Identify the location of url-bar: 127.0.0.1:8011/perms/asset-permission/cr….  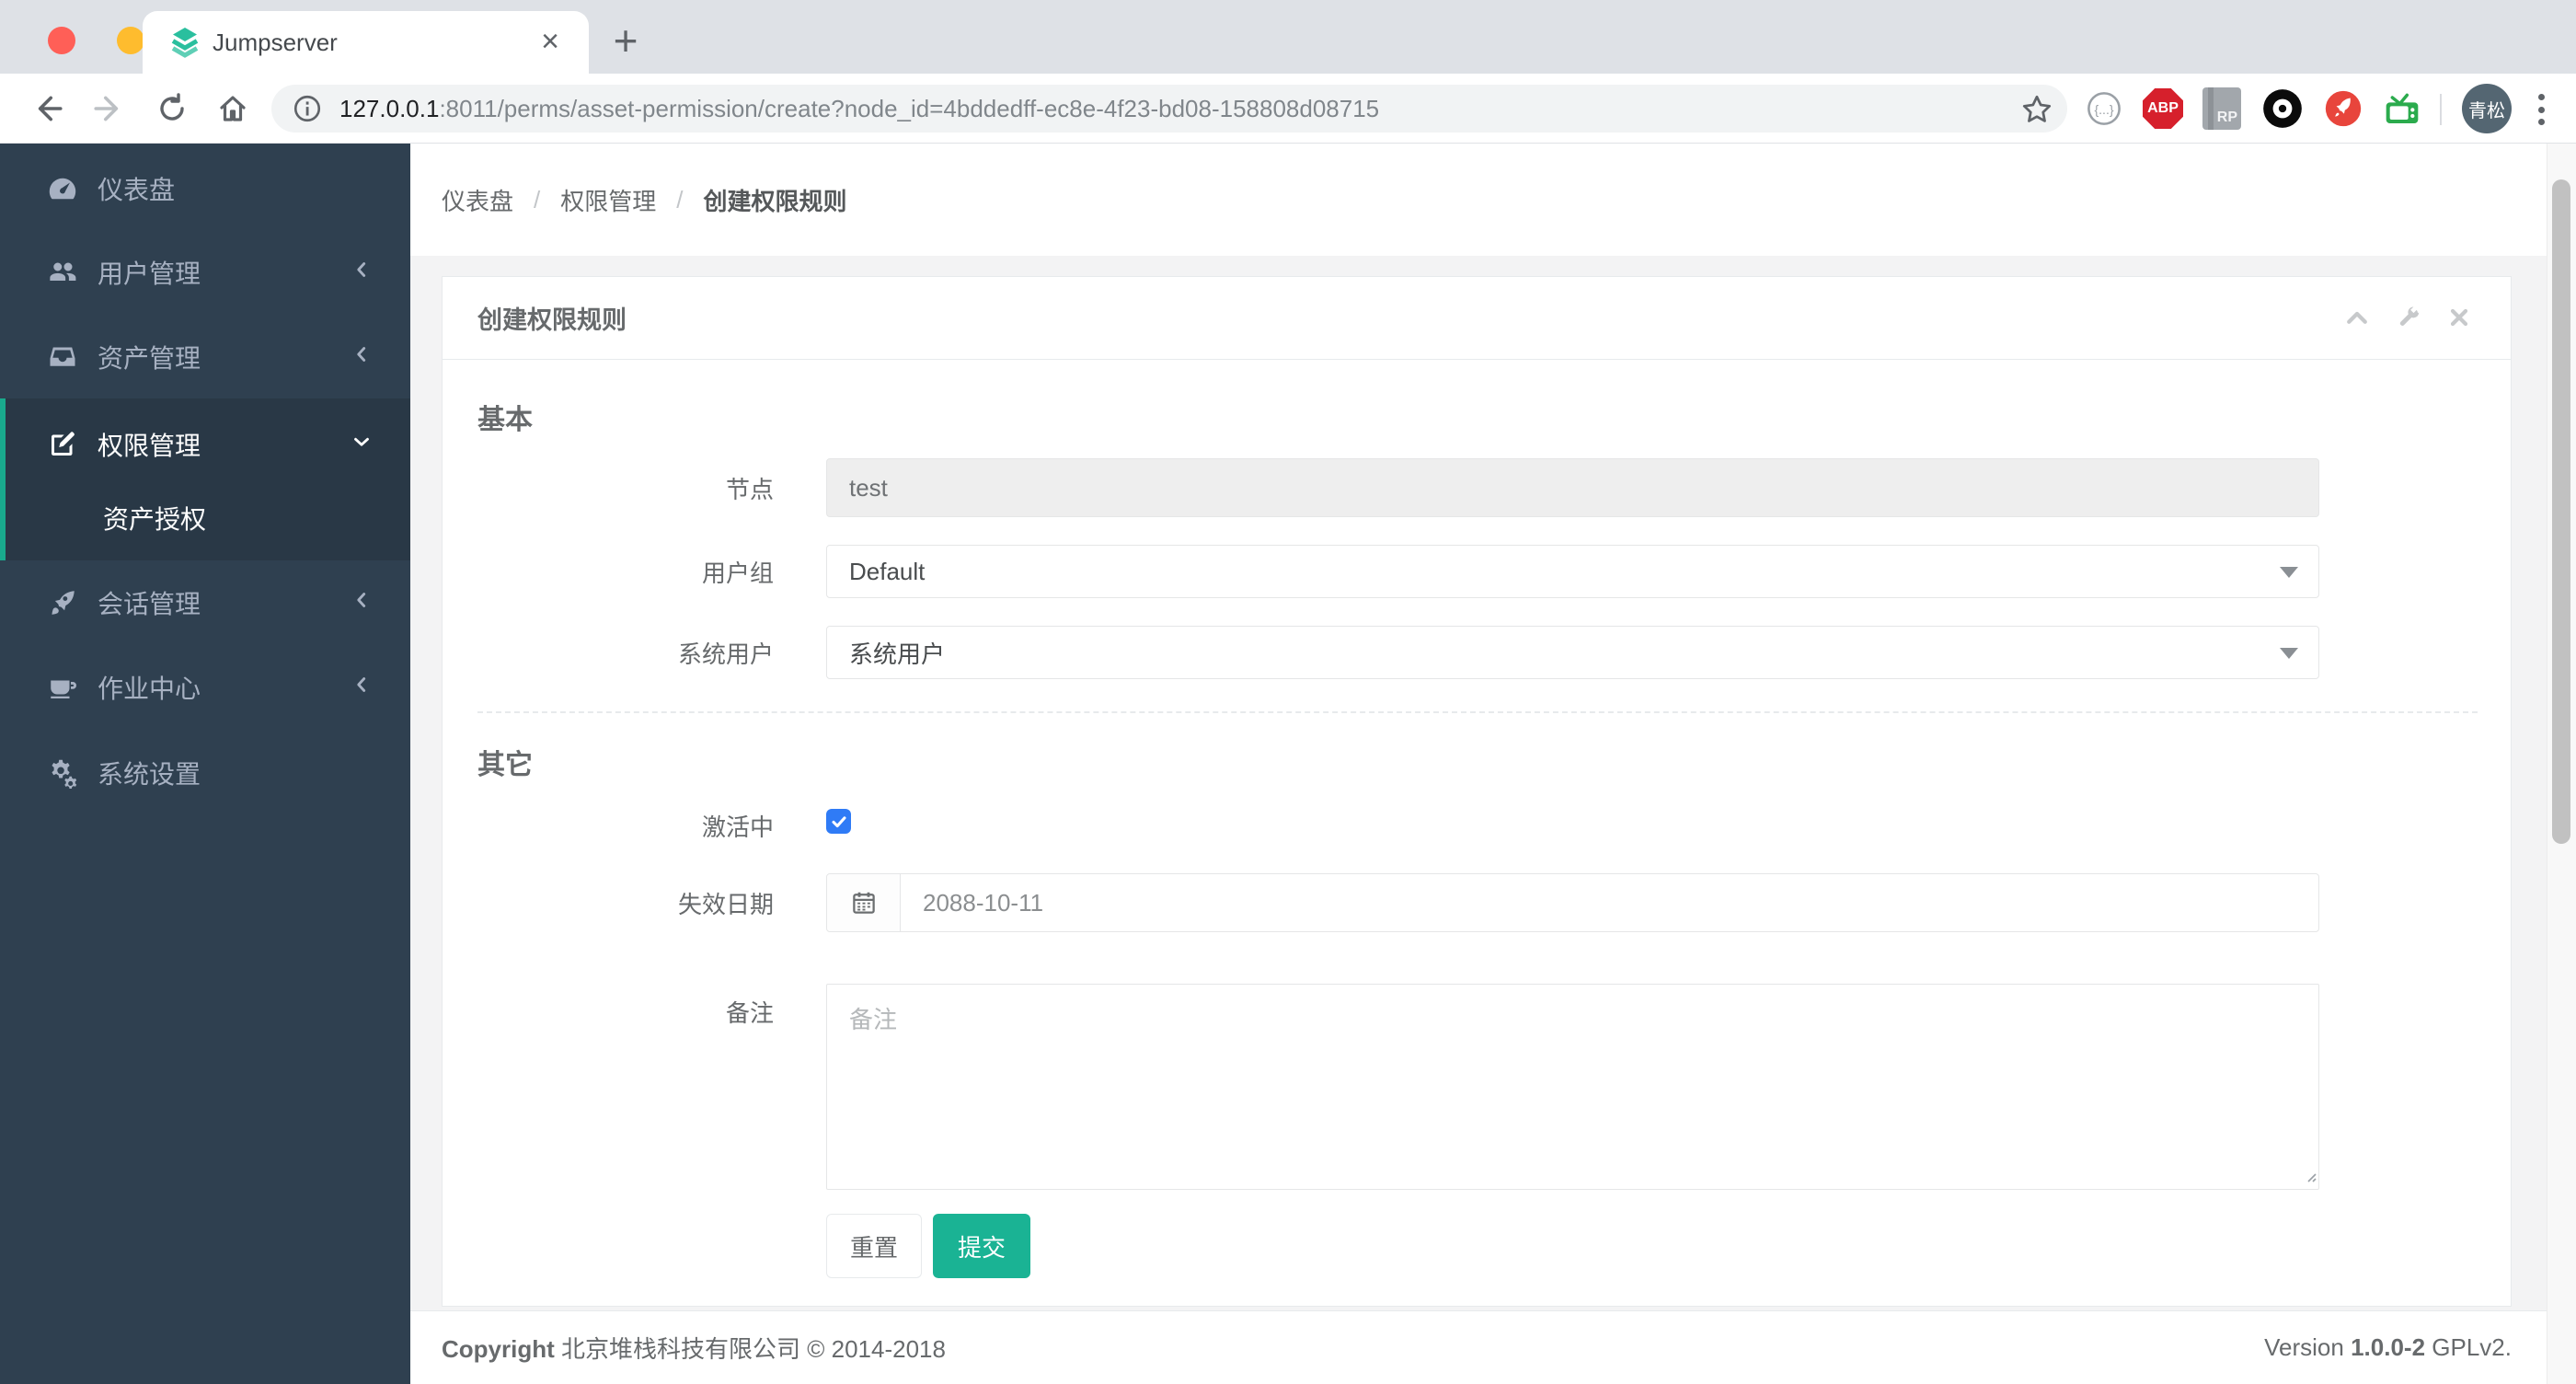
(1169, 109).